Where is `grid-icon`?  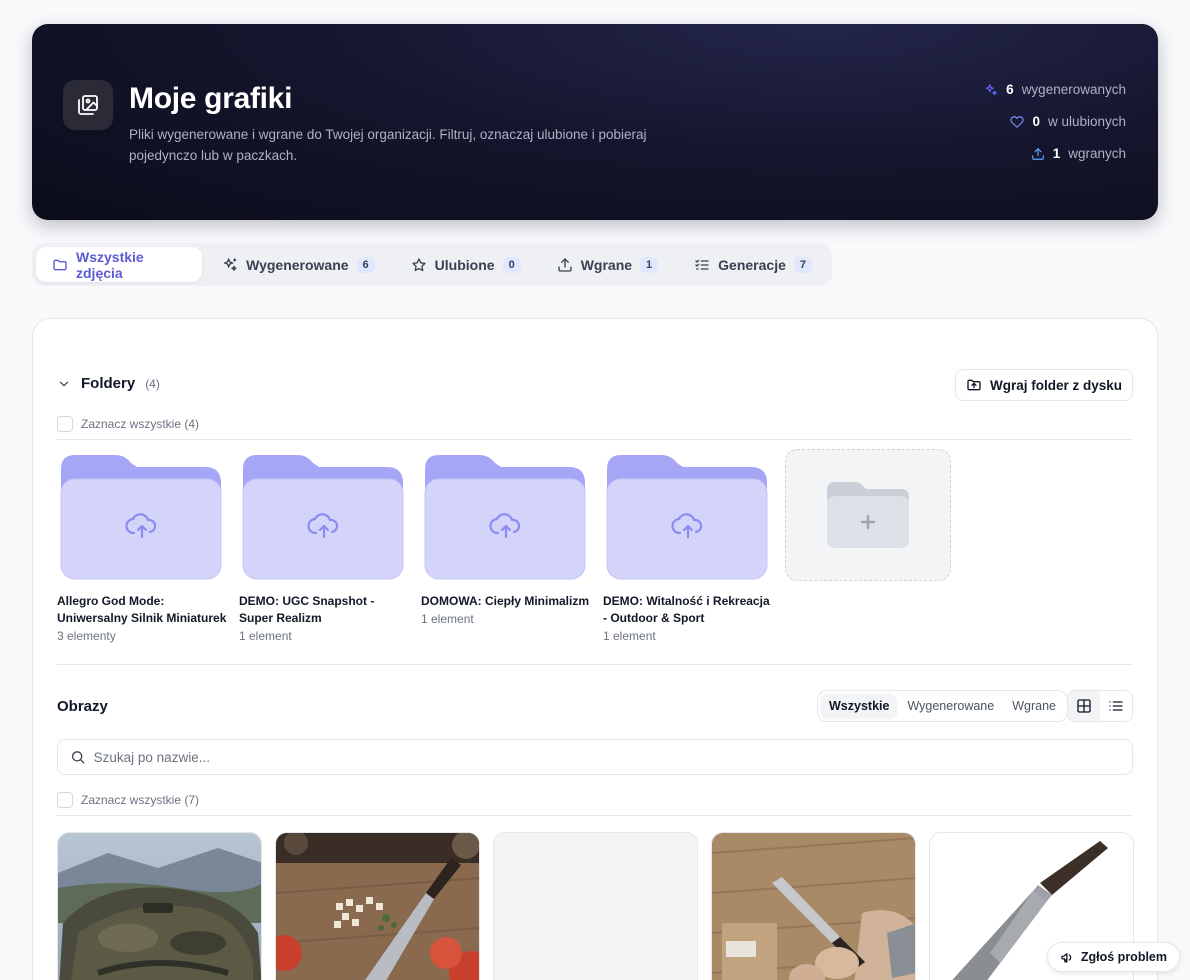
grid-icon is located at coordinates (1084, 706).